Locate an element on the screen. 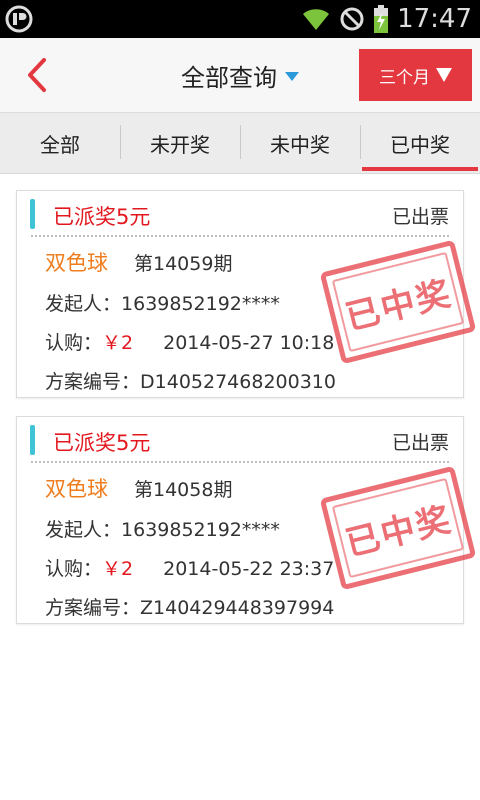 This screenshot has height=800, width=480. issue-number: 第14059期 is located at coordinates (183, 264).